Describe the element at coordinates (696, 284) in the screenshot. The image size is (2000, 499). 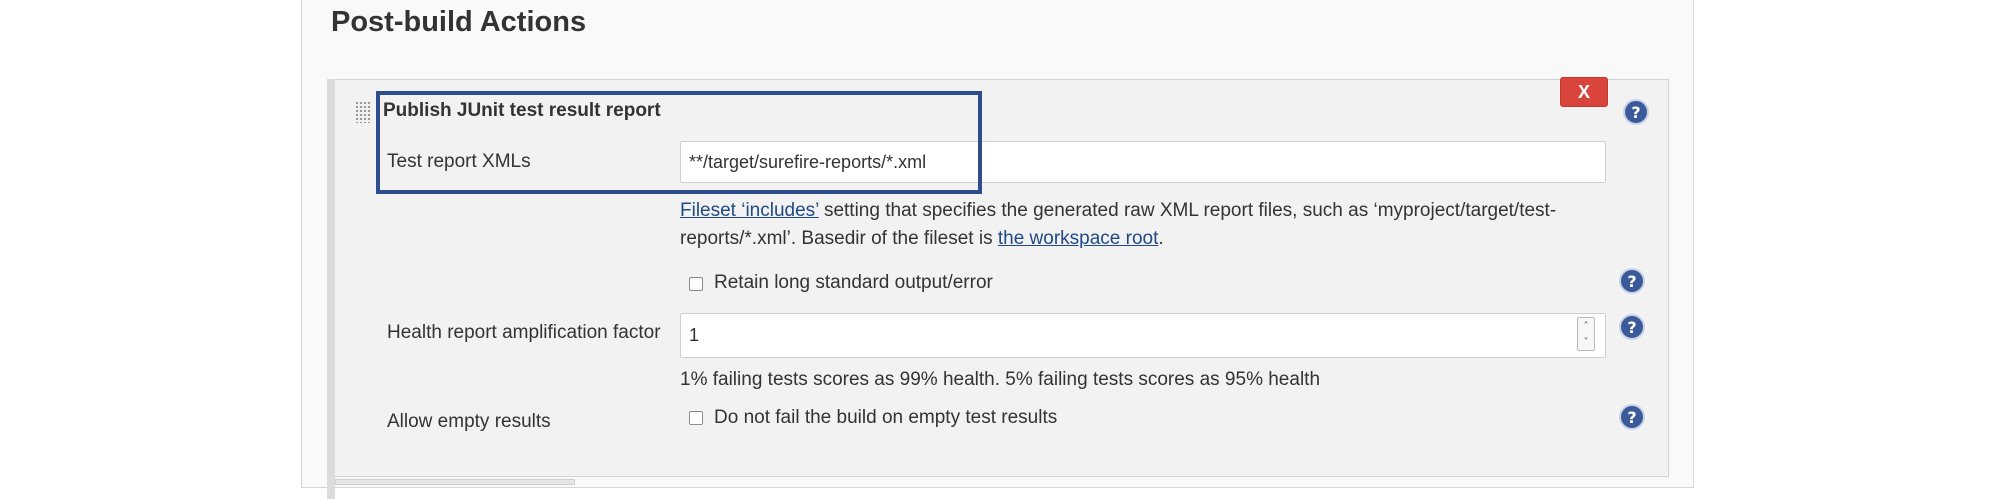
I see `retain-output-checkbox` at that location.